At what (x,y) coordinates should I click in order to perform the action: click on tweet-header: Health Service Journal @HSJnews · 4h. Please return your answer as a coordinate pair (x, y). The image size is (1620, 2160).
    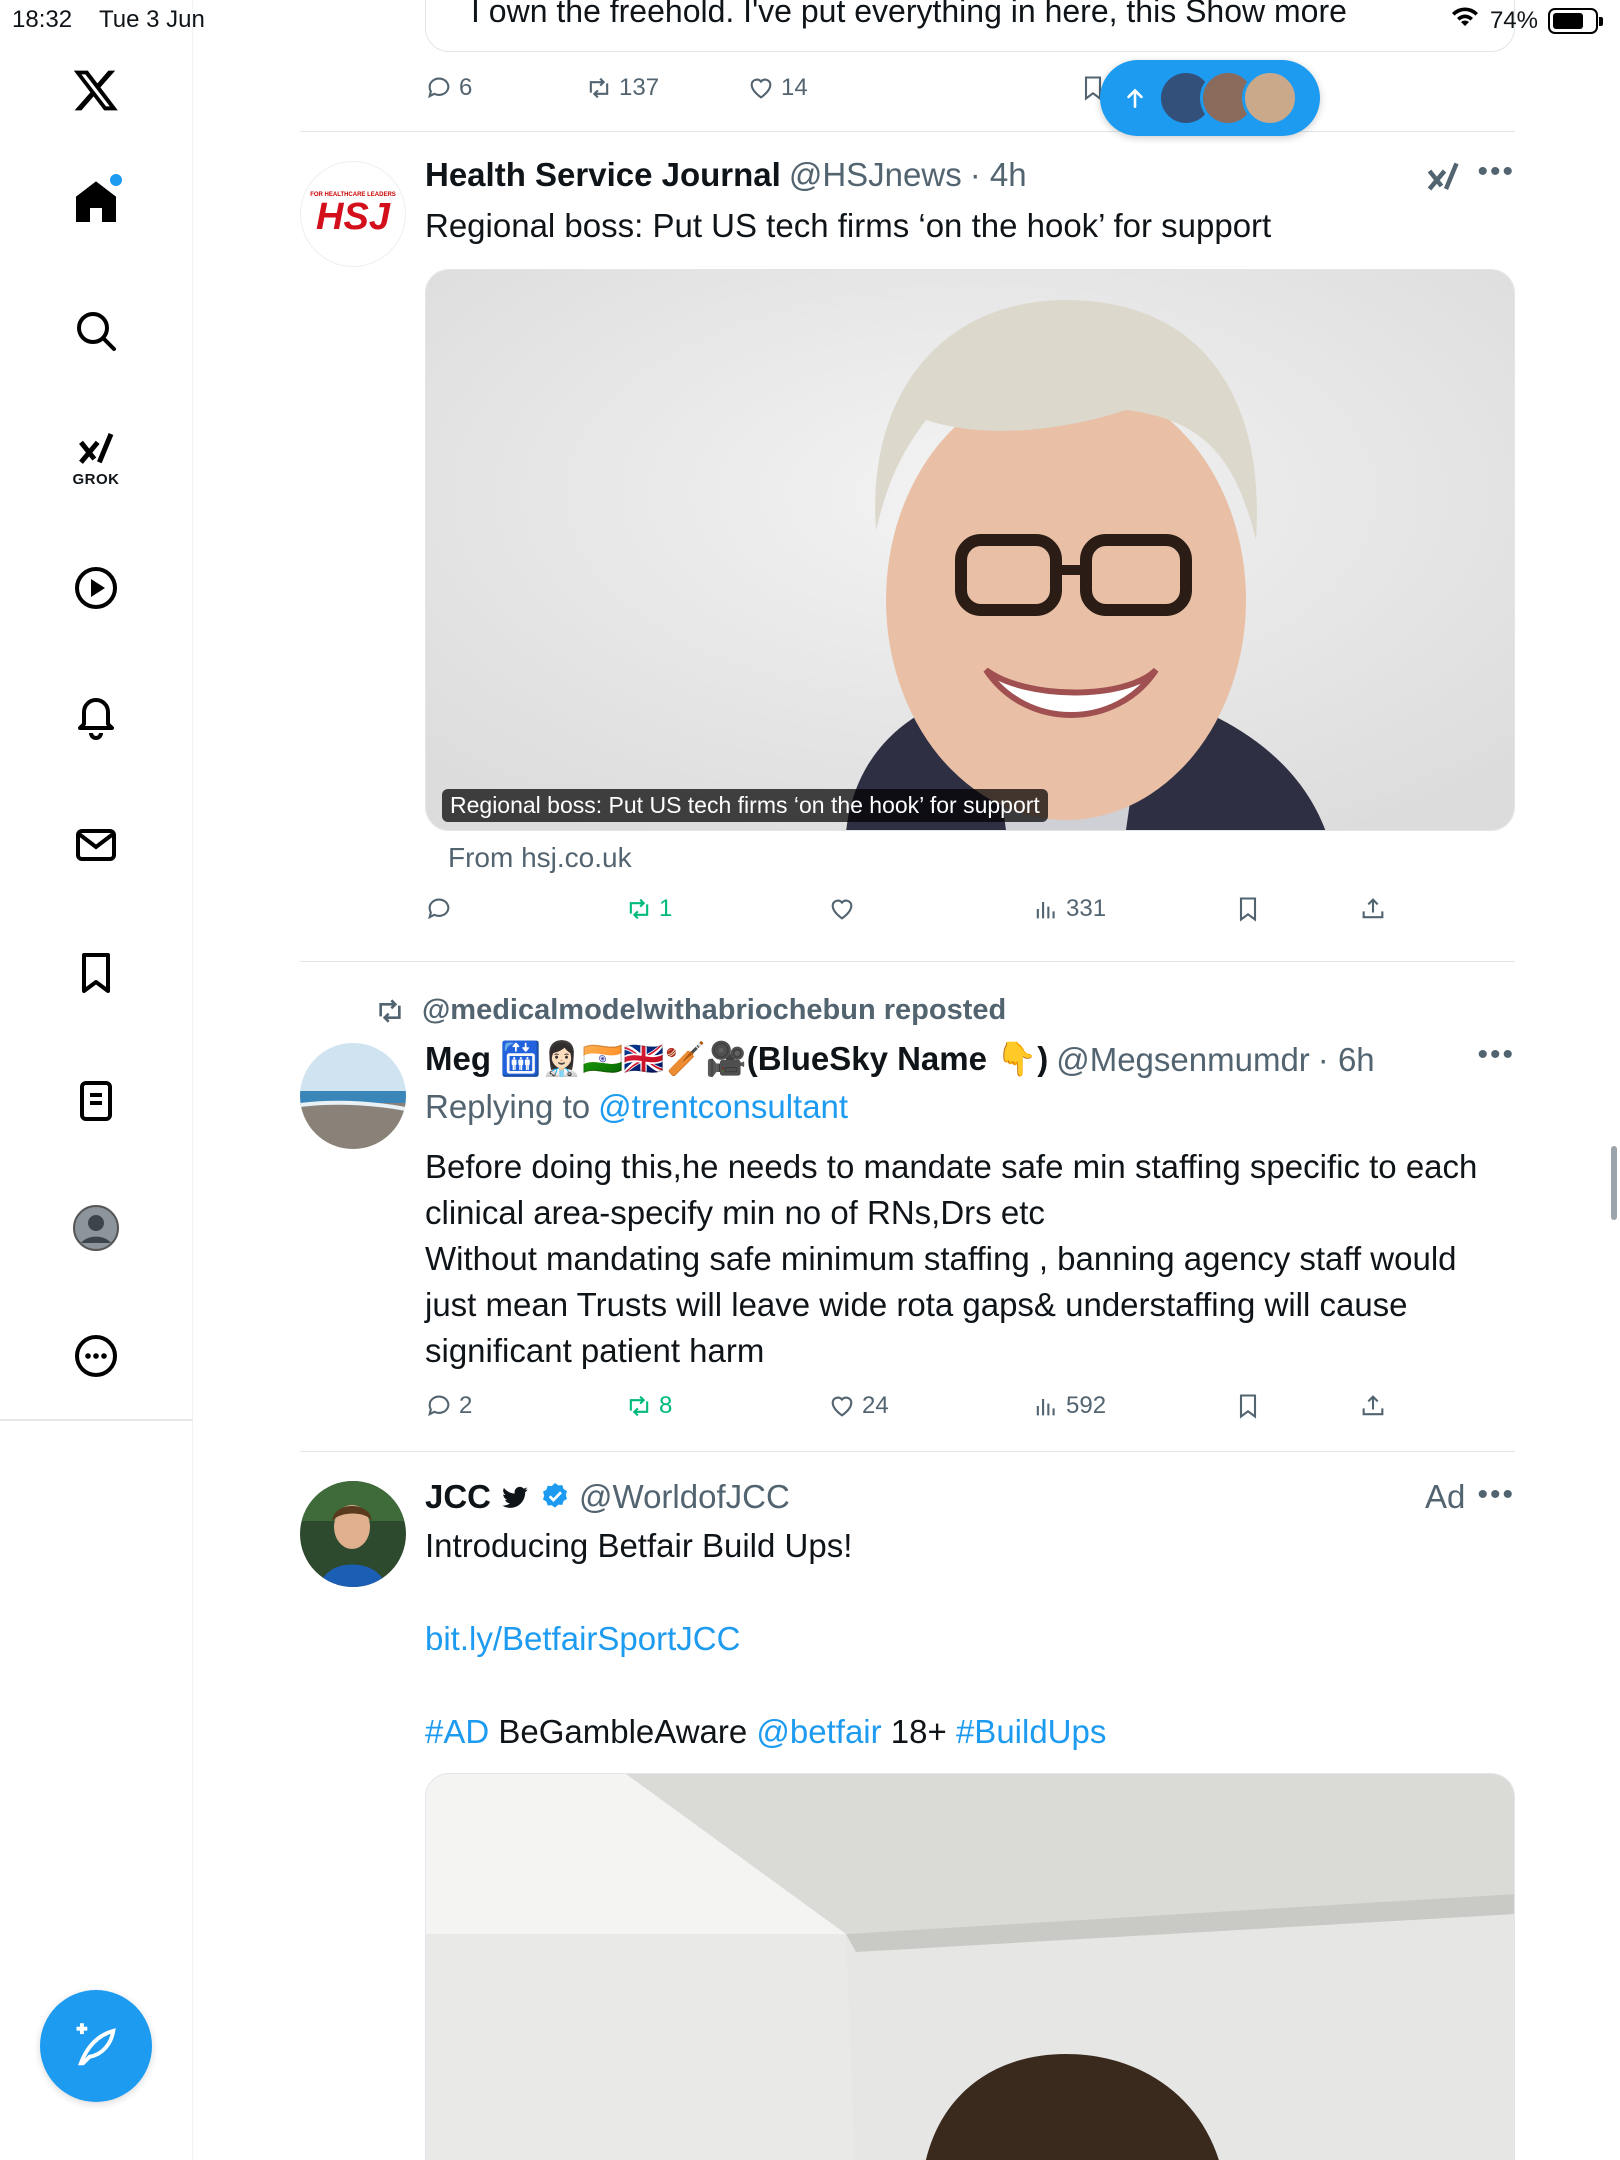
    Looking at the image, I should click on (726, 175).